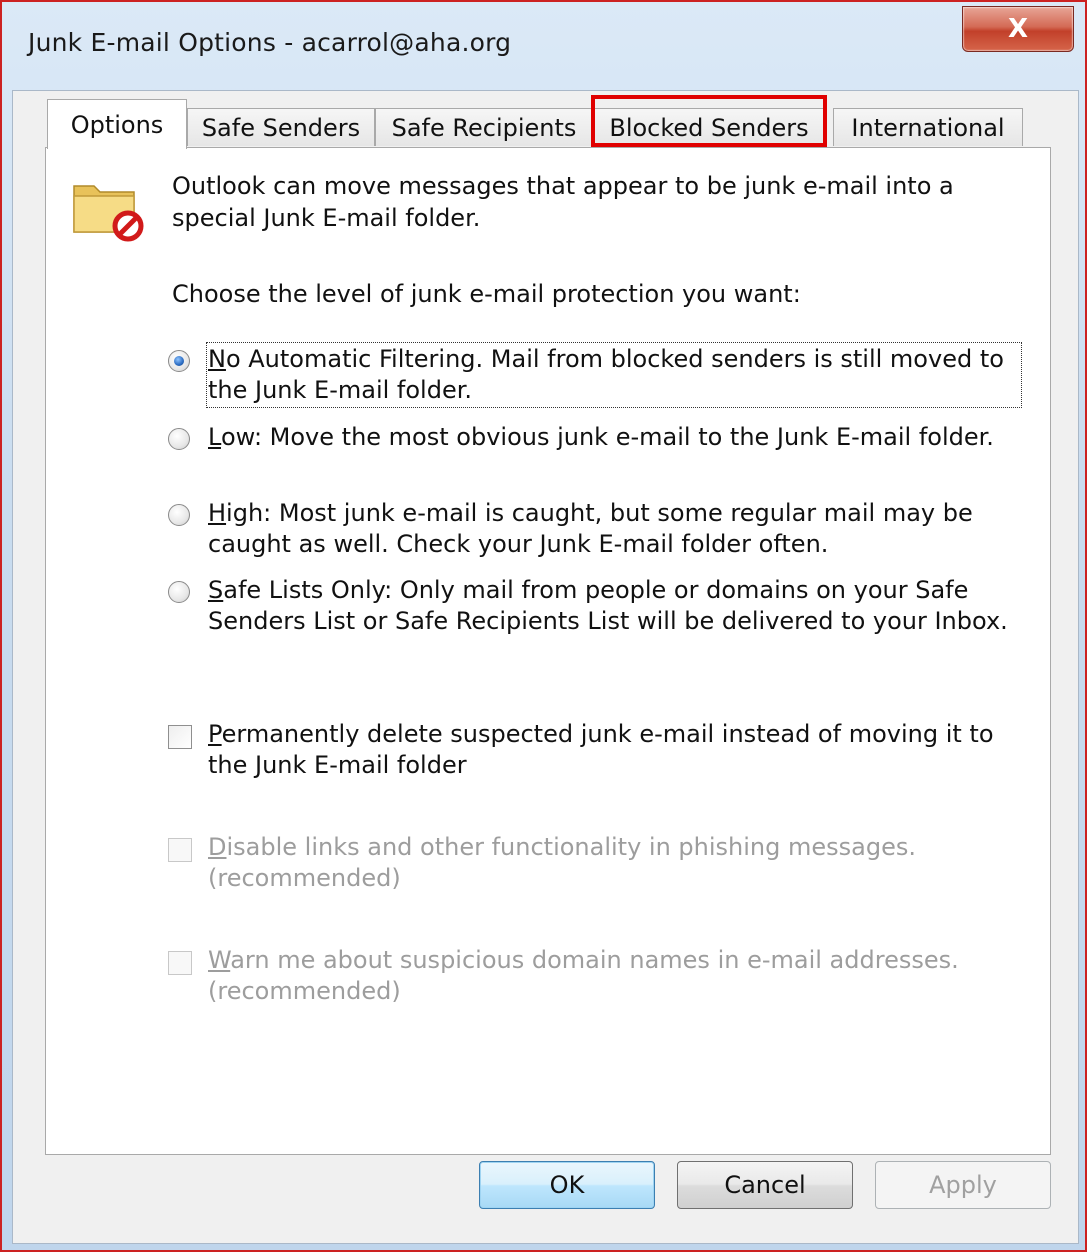 This screenshot has width=1087, height=1252. Describe the element at coordinates (484, 127) in the screenshot. I see `tab-safe-recipients: Safe Recipients` at that location.